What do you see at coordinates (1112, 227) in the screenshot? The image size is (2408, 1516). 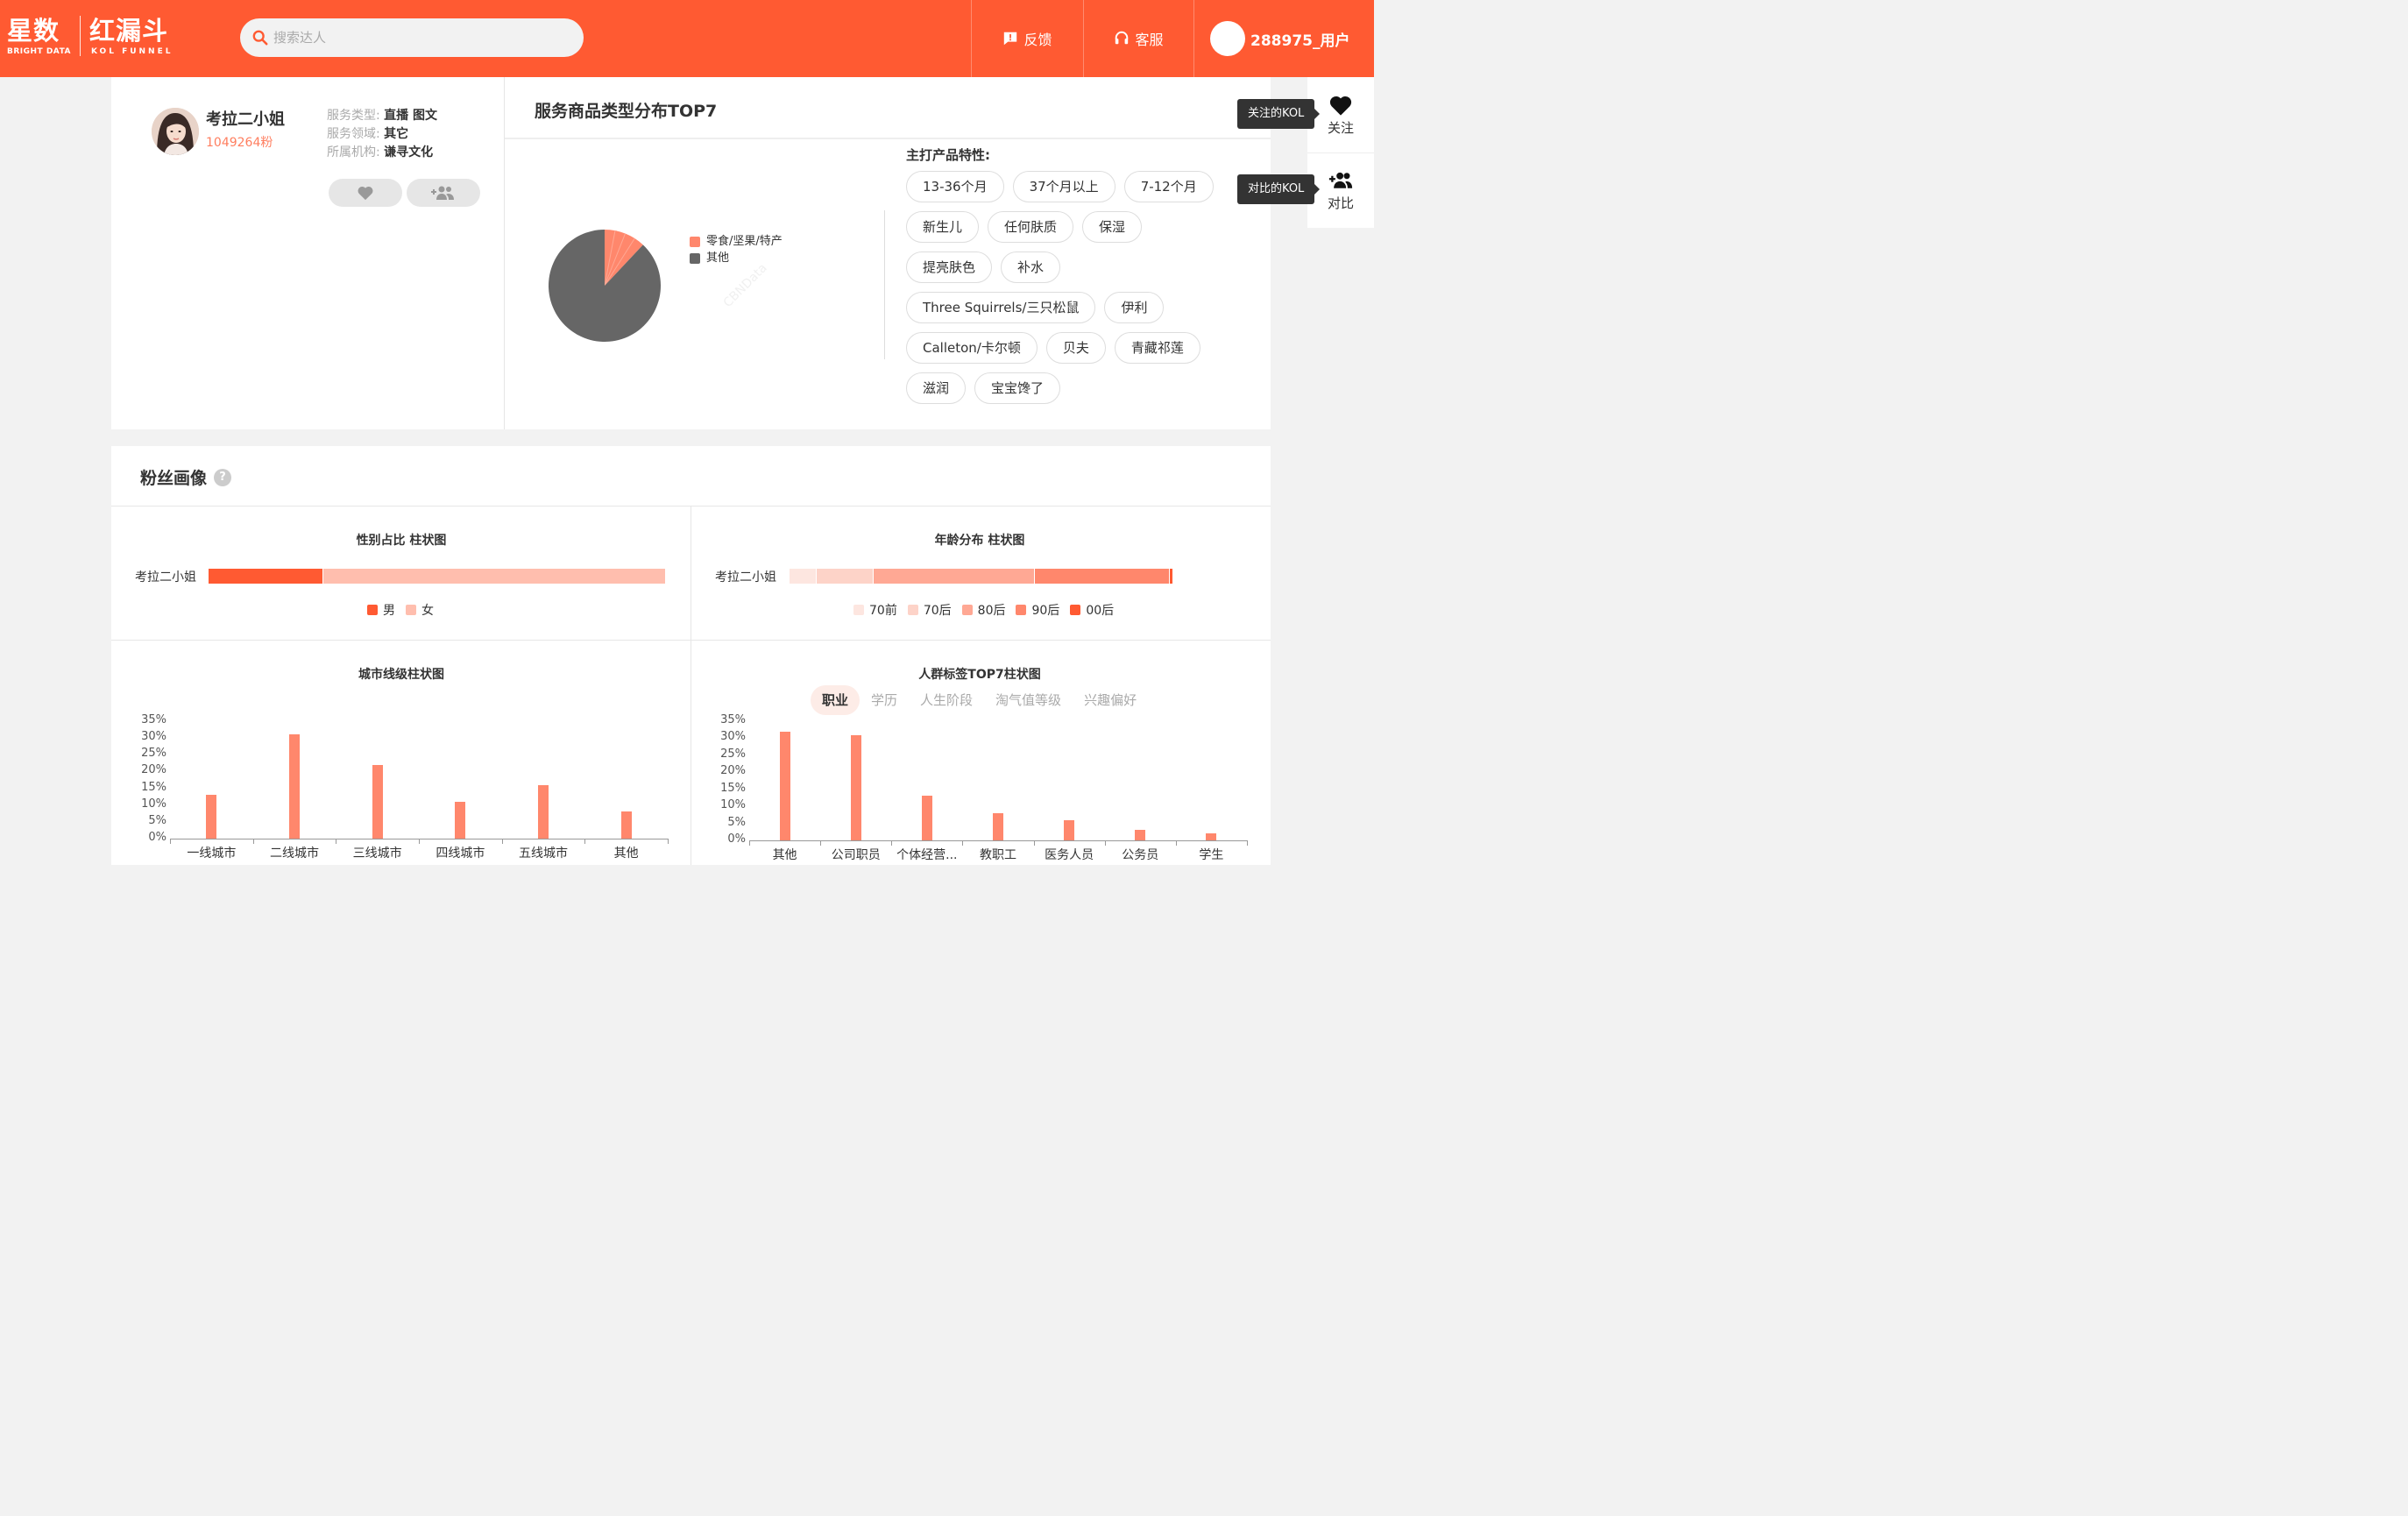 I see `product-tag: 保湿` at bounding box center [1112, 227].